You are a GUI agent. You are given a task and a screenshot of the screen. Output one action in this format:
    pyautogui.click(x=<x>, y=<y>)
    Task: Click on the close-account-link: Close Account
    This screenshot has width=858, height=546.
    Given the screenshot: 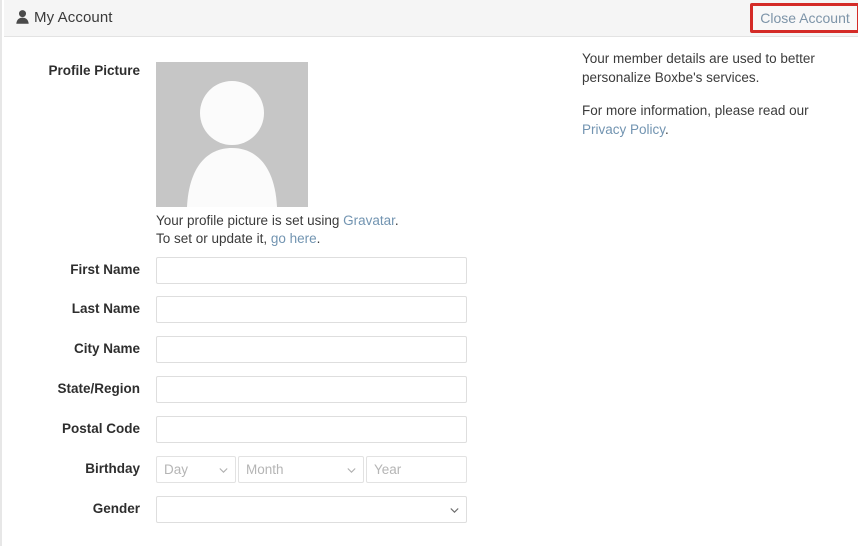 What is the action you would take?
    pyautogui.click(x=805, y=18)
    